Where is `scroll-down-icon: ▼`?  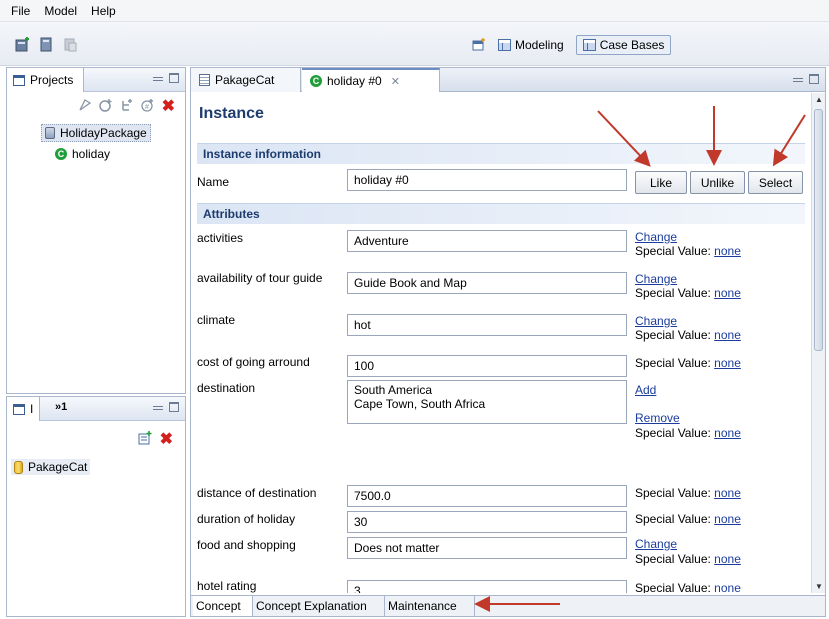
scroll-down-icon: ▼ is located at coordinates (819, 586).